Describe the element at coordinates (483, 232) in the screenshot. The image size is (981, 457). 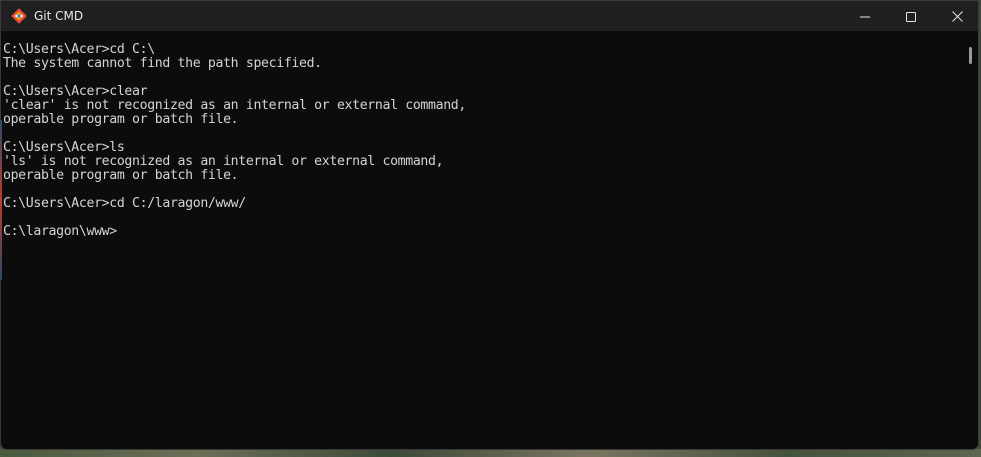
I see `terminal-prompt: C:\laragon\www>` at that location.